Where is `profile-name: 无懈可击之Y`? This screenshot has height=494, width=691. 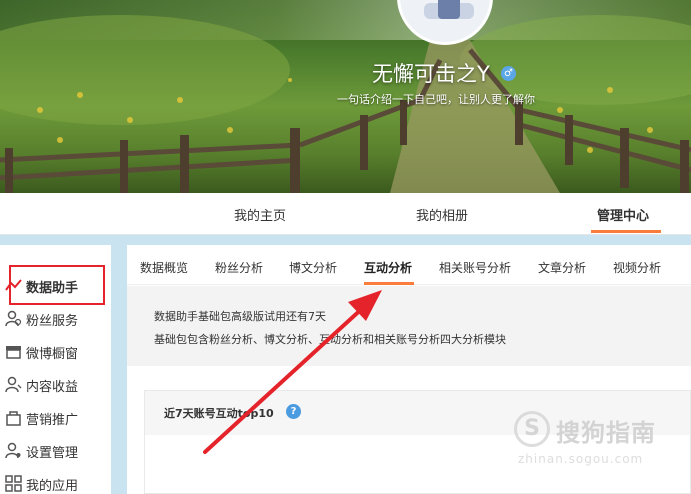 profile-name: 无懈可击之Y is located at coordinates (431, 73).